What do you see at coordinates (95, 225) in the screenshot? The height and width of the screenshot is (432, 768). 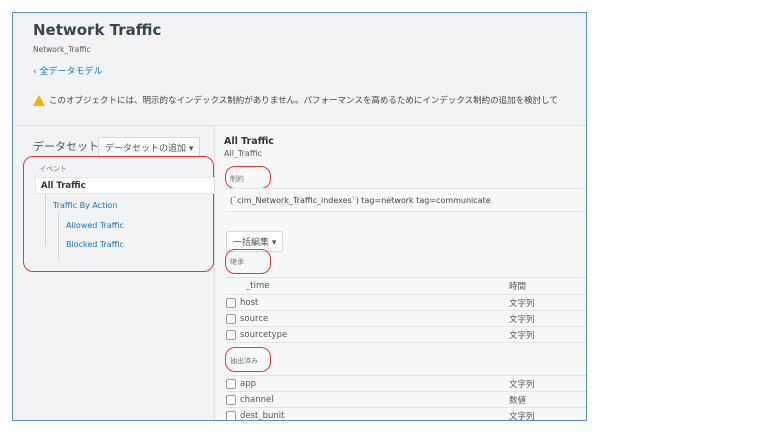 I see `tree-item-allowed-traffic: Allowed Traffic` at bounding box center [95, 225].